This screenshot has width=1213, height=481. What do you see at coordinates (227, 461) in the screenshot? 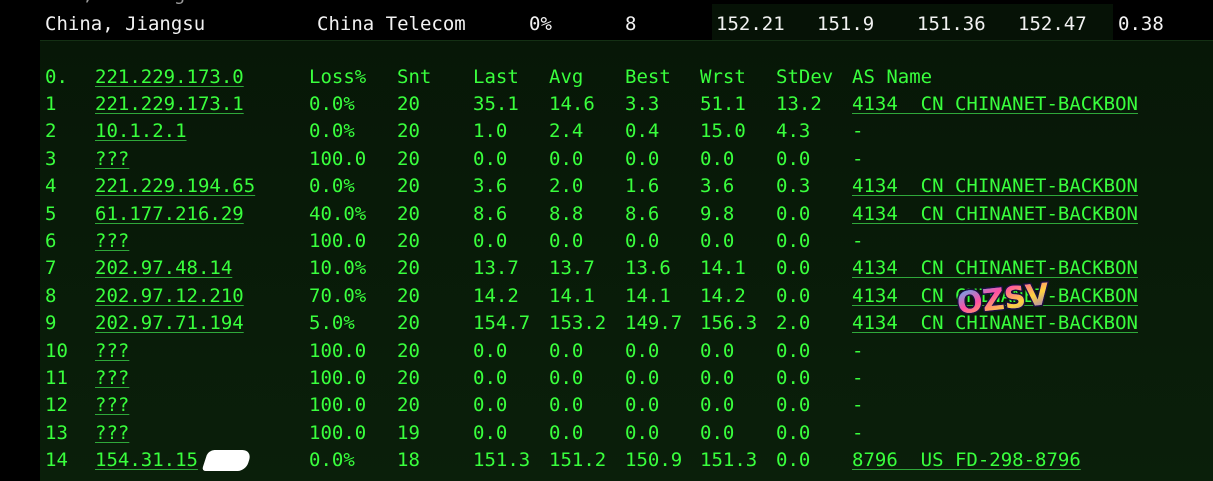
I see `redaction-mark` at bounding box center [227, 461].